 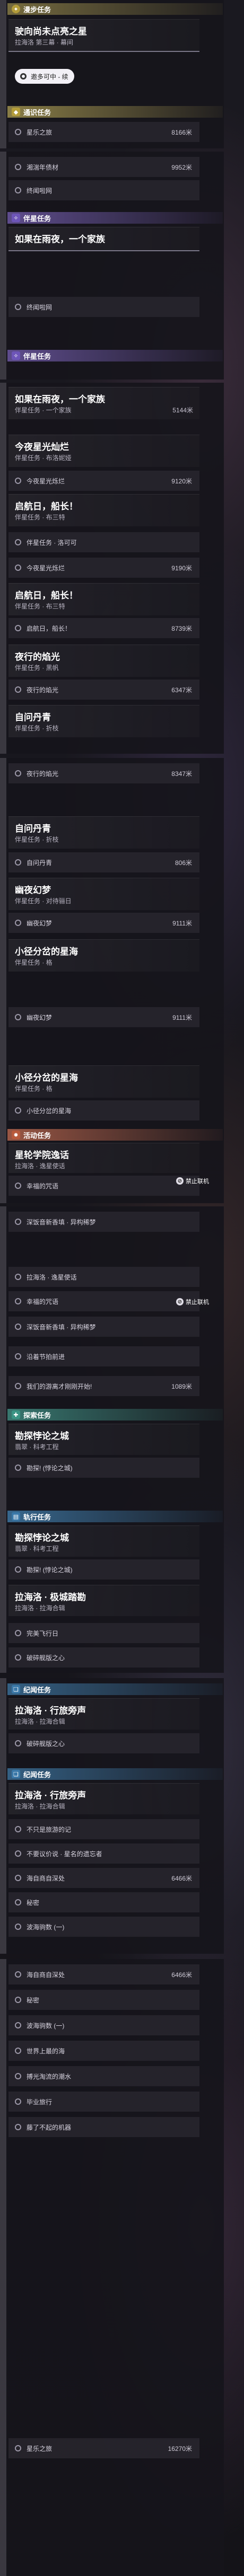 I want to click on section-title: 纪闻任务, so click(x=37, y=1690).